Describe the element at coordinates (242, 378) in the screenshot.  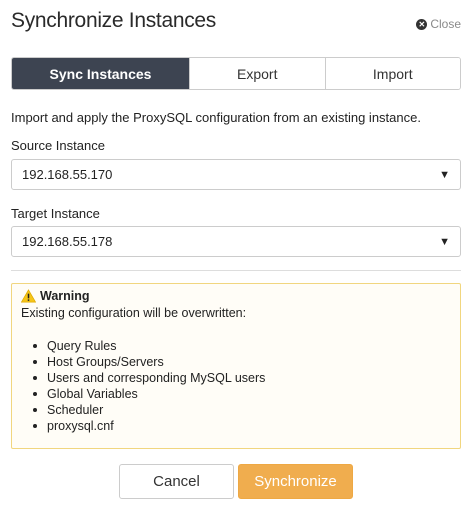
I see `list-item: Users and corresponding MySQL users` at that location.